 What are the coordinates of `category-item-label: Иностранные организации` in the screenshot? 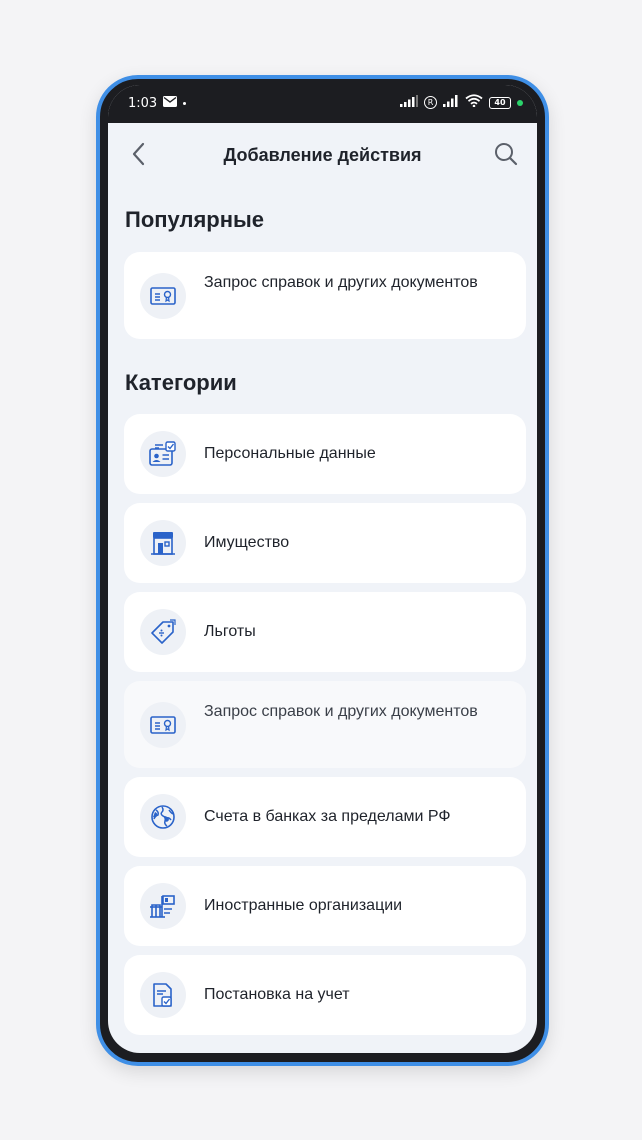 It's located at (303, 905).